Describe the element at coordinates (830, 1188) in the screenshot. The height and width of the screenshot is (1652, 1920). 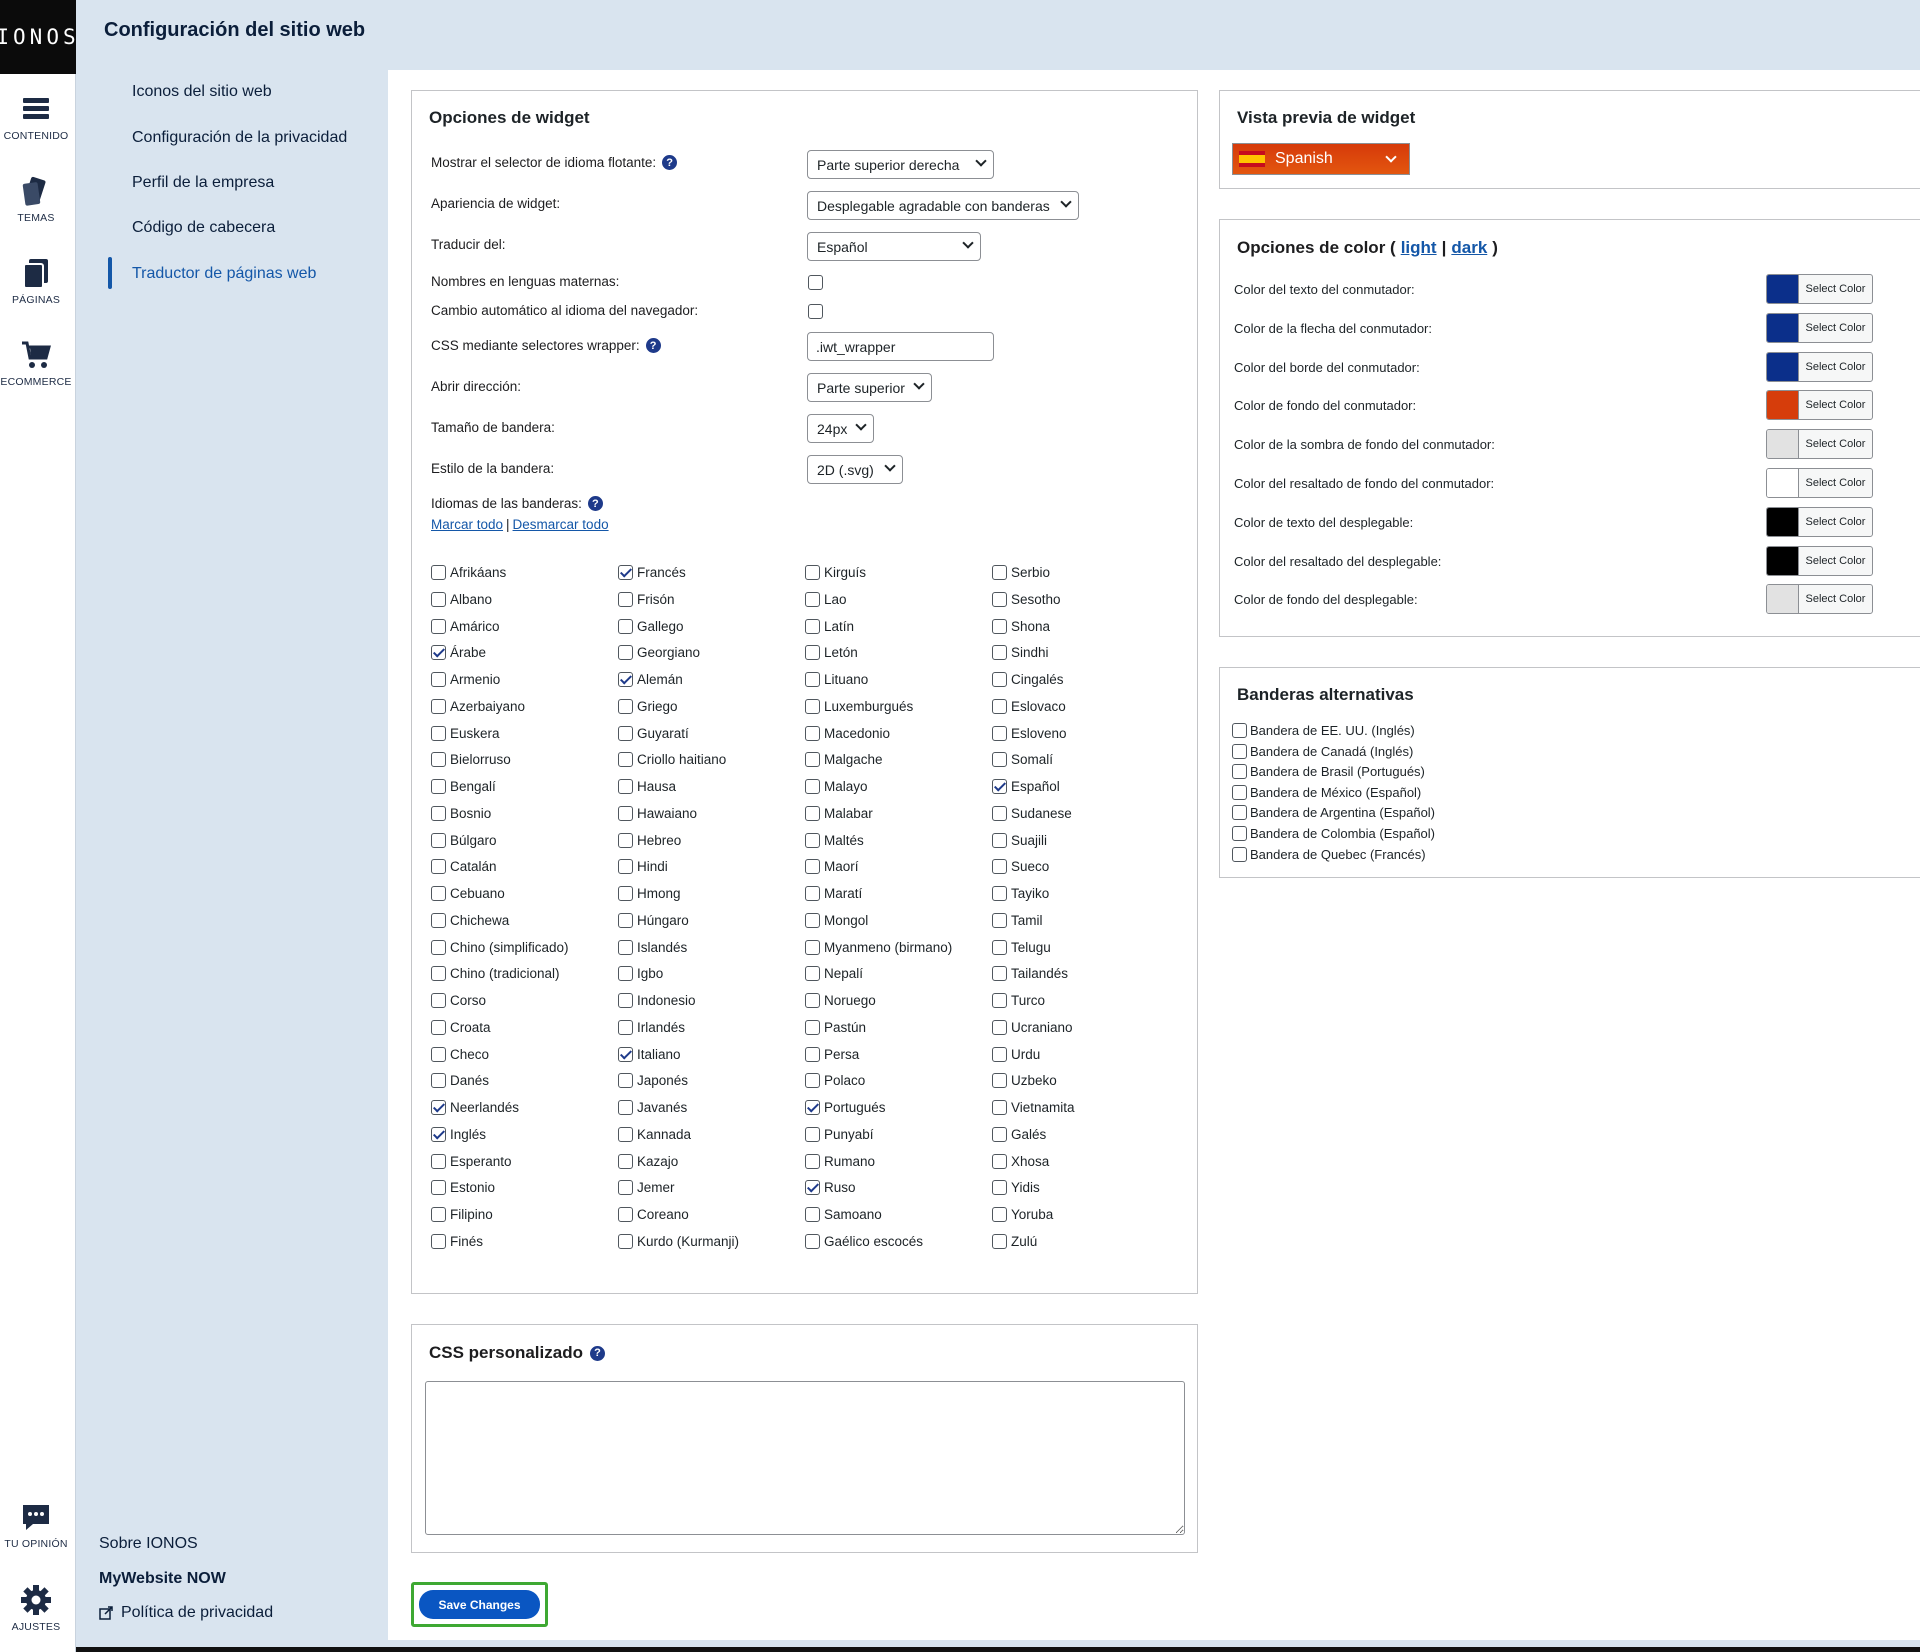
I see `language-option: Ruso` at that location.